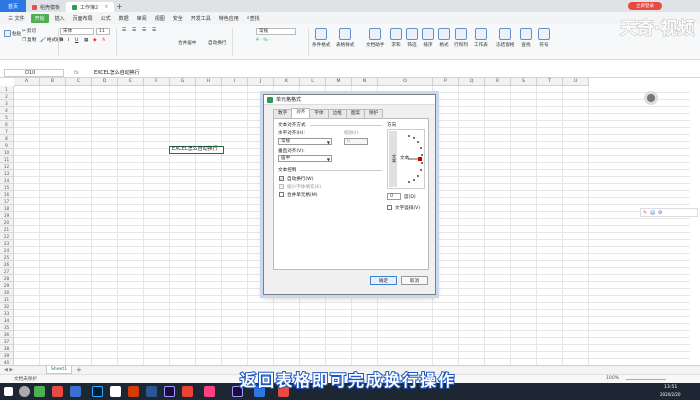  I want to click on column-header: M, so click(339, 82).